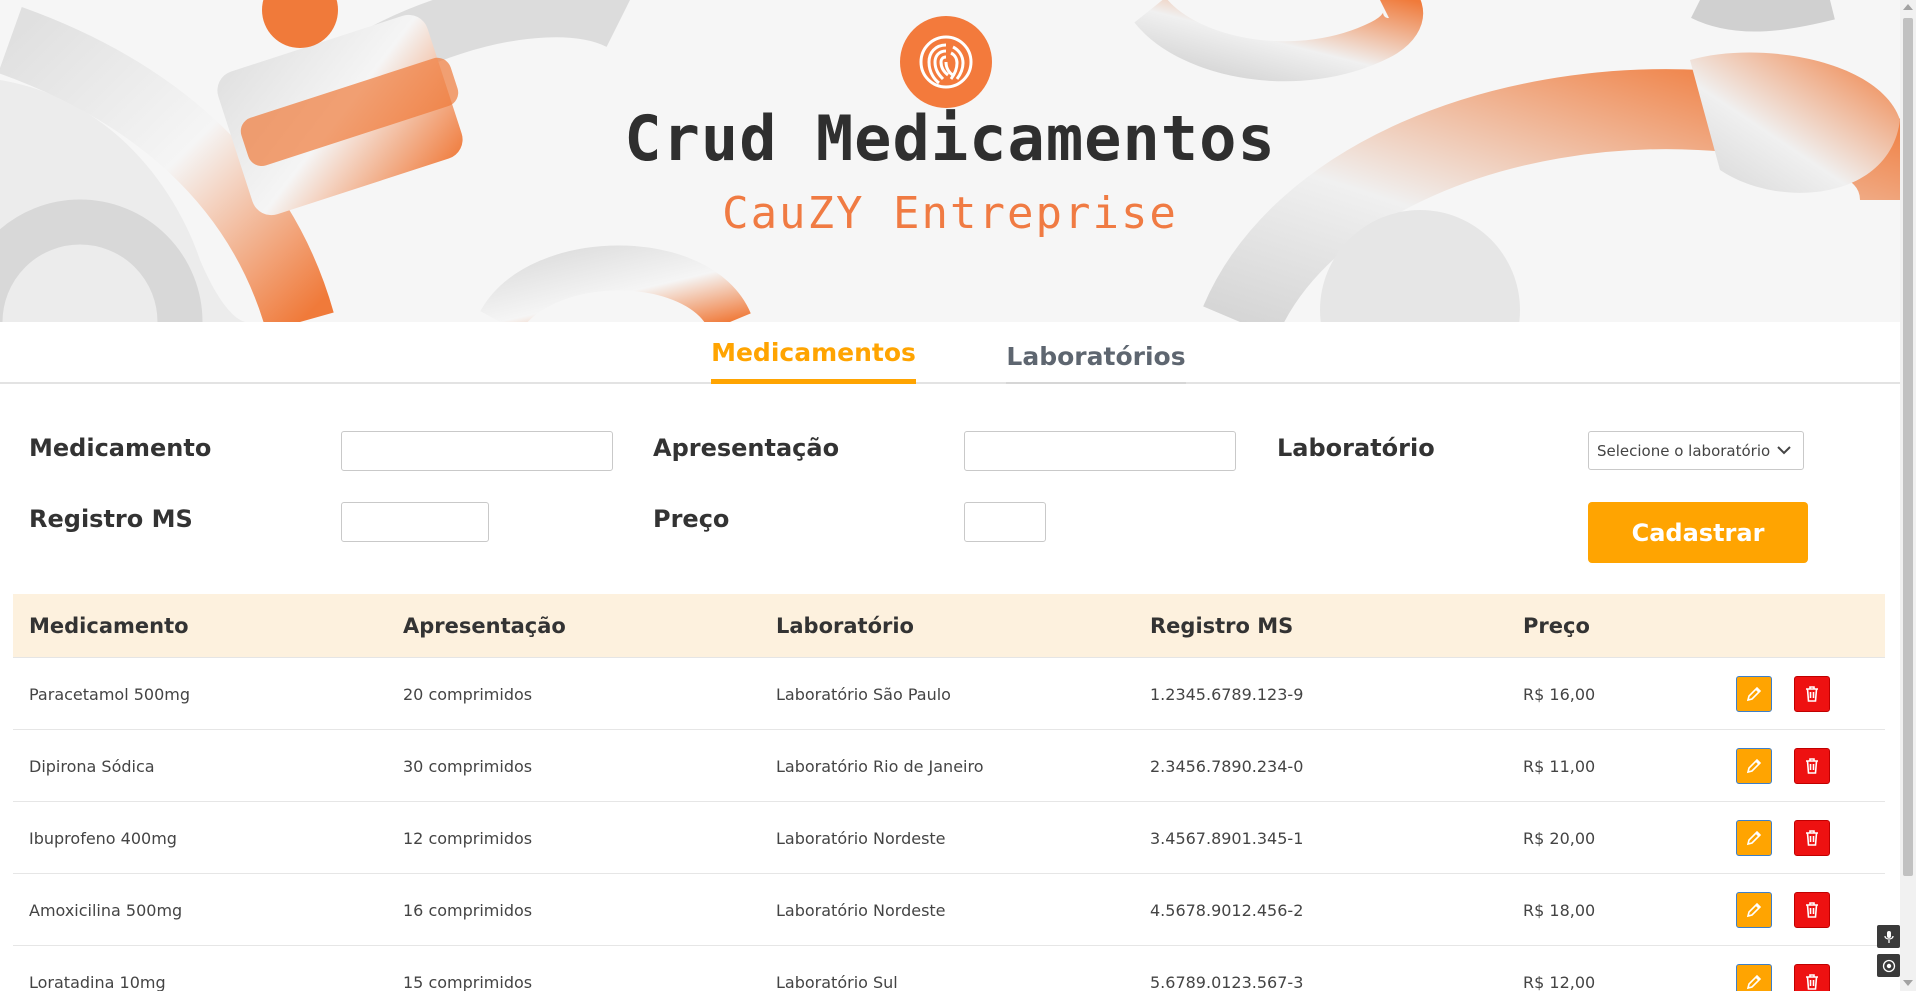  What do you see at coordinates (468, 981) in the screenshot?
I see `cell-apresentacao: 15 comprimidos` at bounding box center [468, 981].